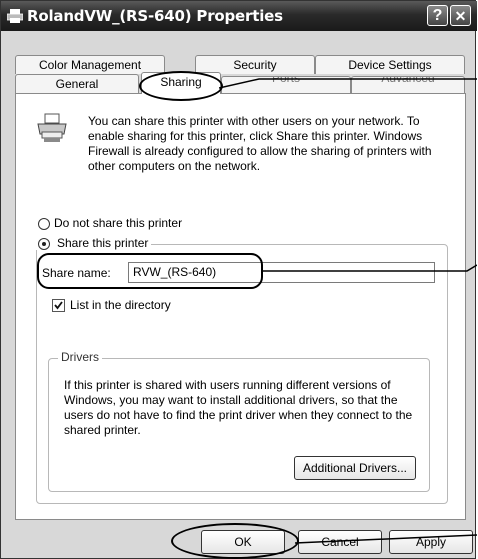 The height and width of the screenshot is (559, 478). What do you see at coordinates (386, 539) in the screenshot?
I see `ok-callout-line` at bounding box center [386, 539].